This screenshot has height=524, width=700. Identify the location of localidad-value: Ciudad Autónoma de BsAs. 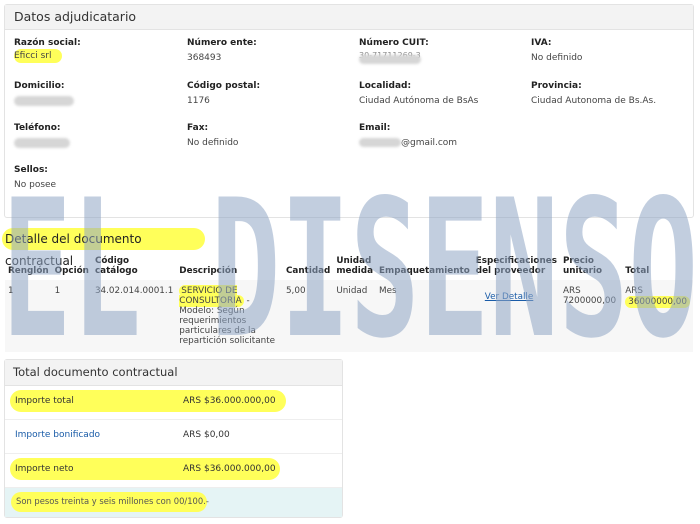
(419, 101).